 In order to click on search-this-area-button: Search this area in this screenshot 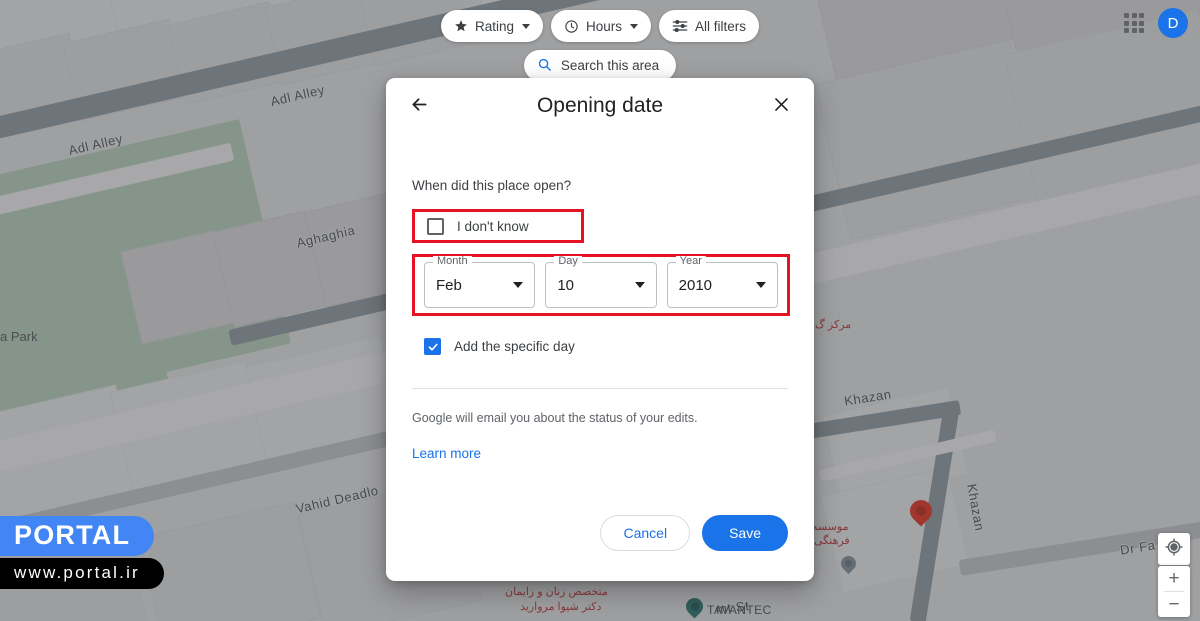, I will do `click(600, 65)`.